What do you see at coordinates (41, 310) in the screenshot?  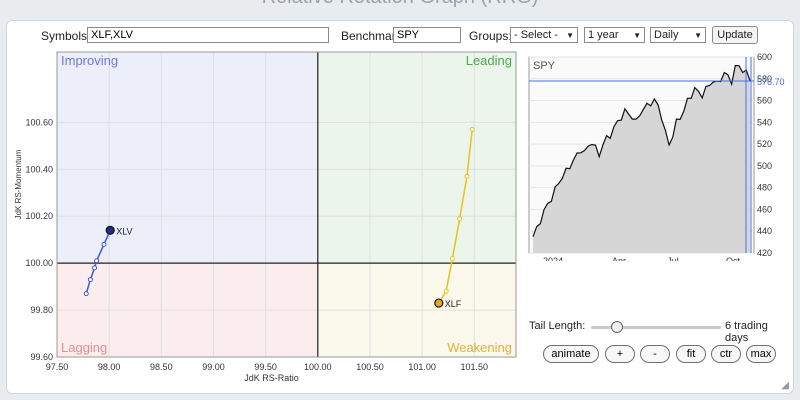 I see `y-tick-label: 99.80` at bounding box center [41, 310].